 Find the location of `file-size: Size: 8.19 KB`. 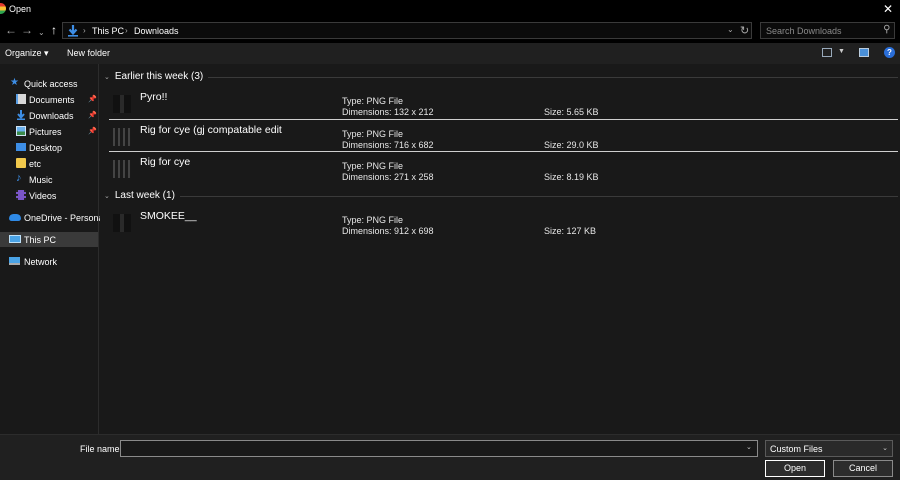

file-size: Size: 8.19 KB is located at coordinates (571, 177).